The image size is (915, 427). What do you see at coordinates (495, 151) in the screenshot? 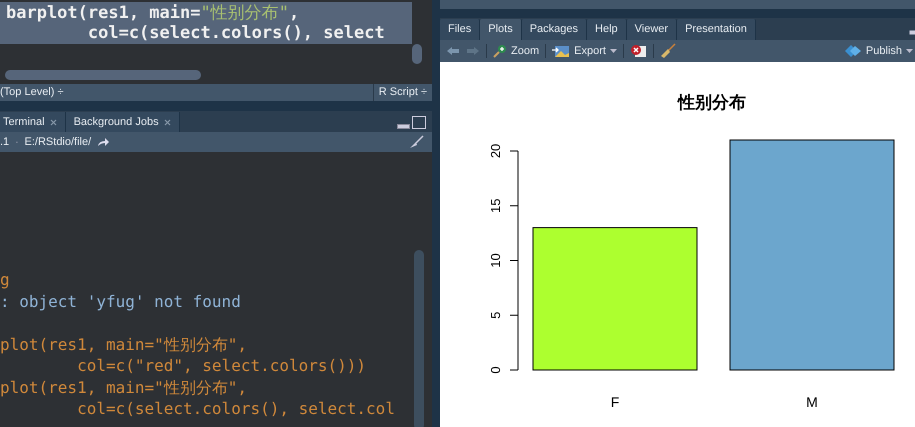
I see `axis-tick-label: 20` at bounding box center [495, 151].